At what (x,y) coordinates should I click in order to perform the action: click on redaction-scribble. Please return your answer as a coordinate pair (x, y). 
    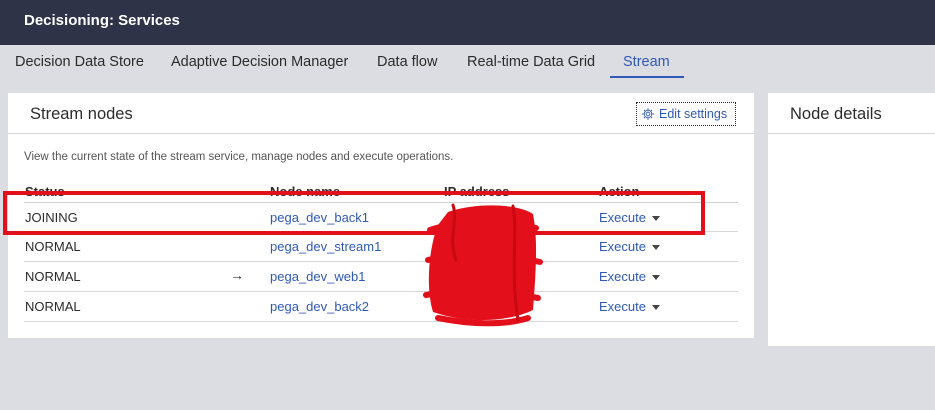
    Looking at the image, I should click on (483, 265).